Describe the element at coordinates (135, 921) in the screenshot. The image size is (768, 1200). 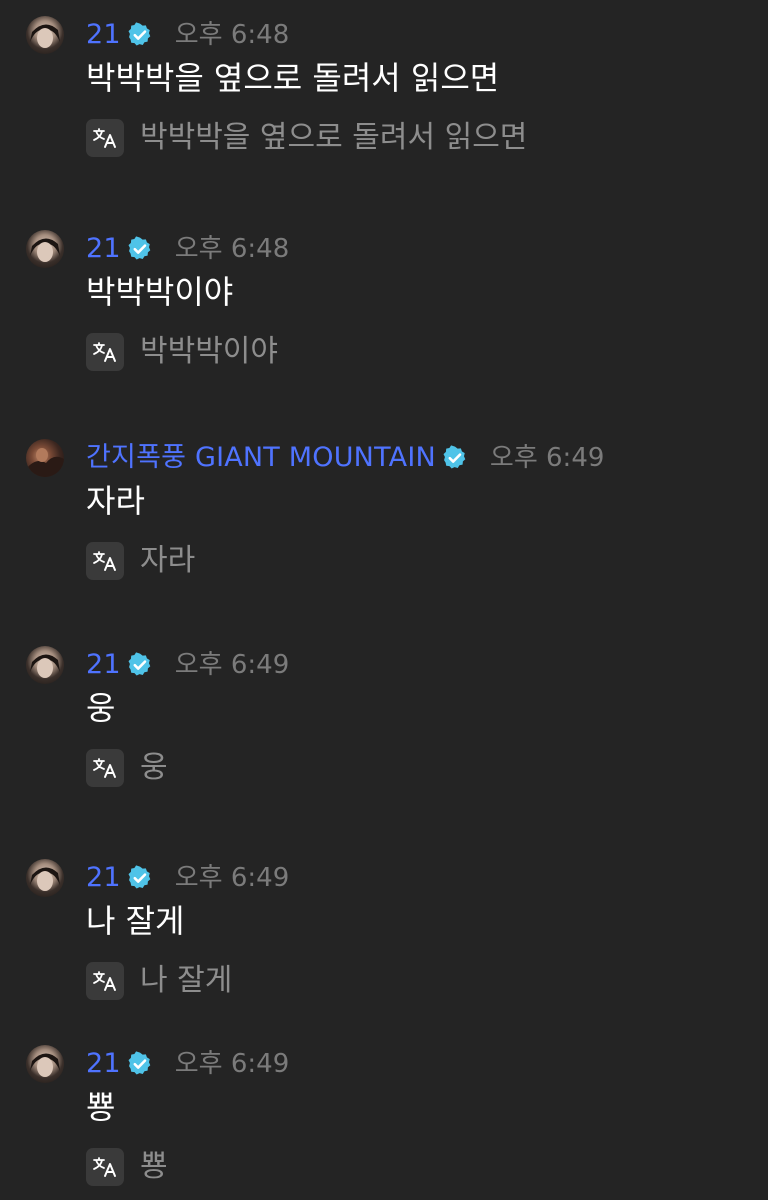
I see `message-text: 나 잘게` at that location.